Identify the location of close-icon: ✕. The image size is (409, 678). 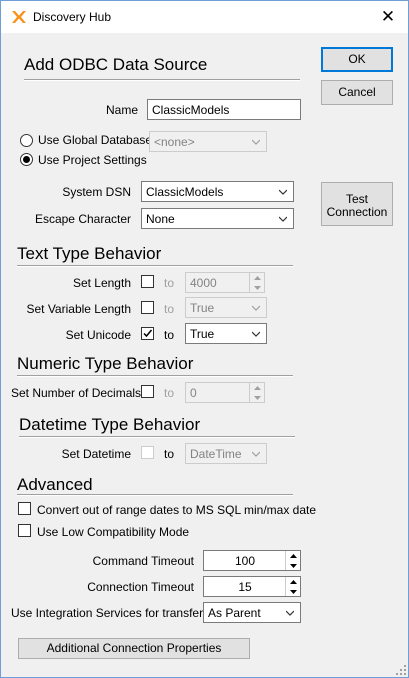
(388, 17).